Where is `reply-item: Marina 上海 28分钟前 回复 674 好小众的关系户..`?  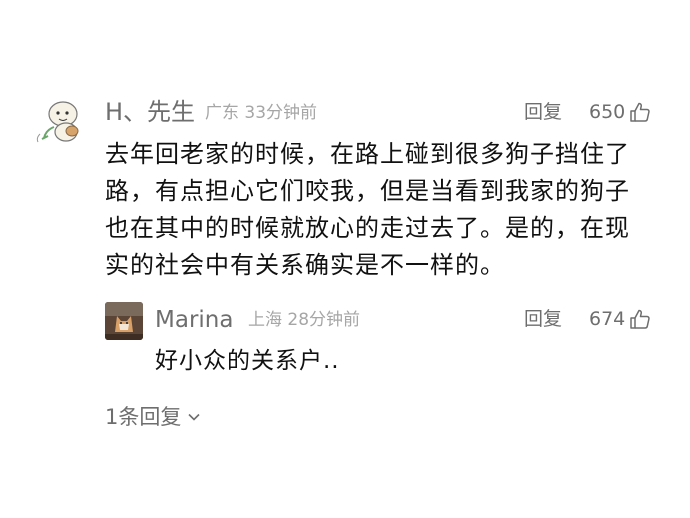
reply-item: Marina 上海 28分钟前 回复 674 好小众的关系户.. is located at coordinates (385, 342).